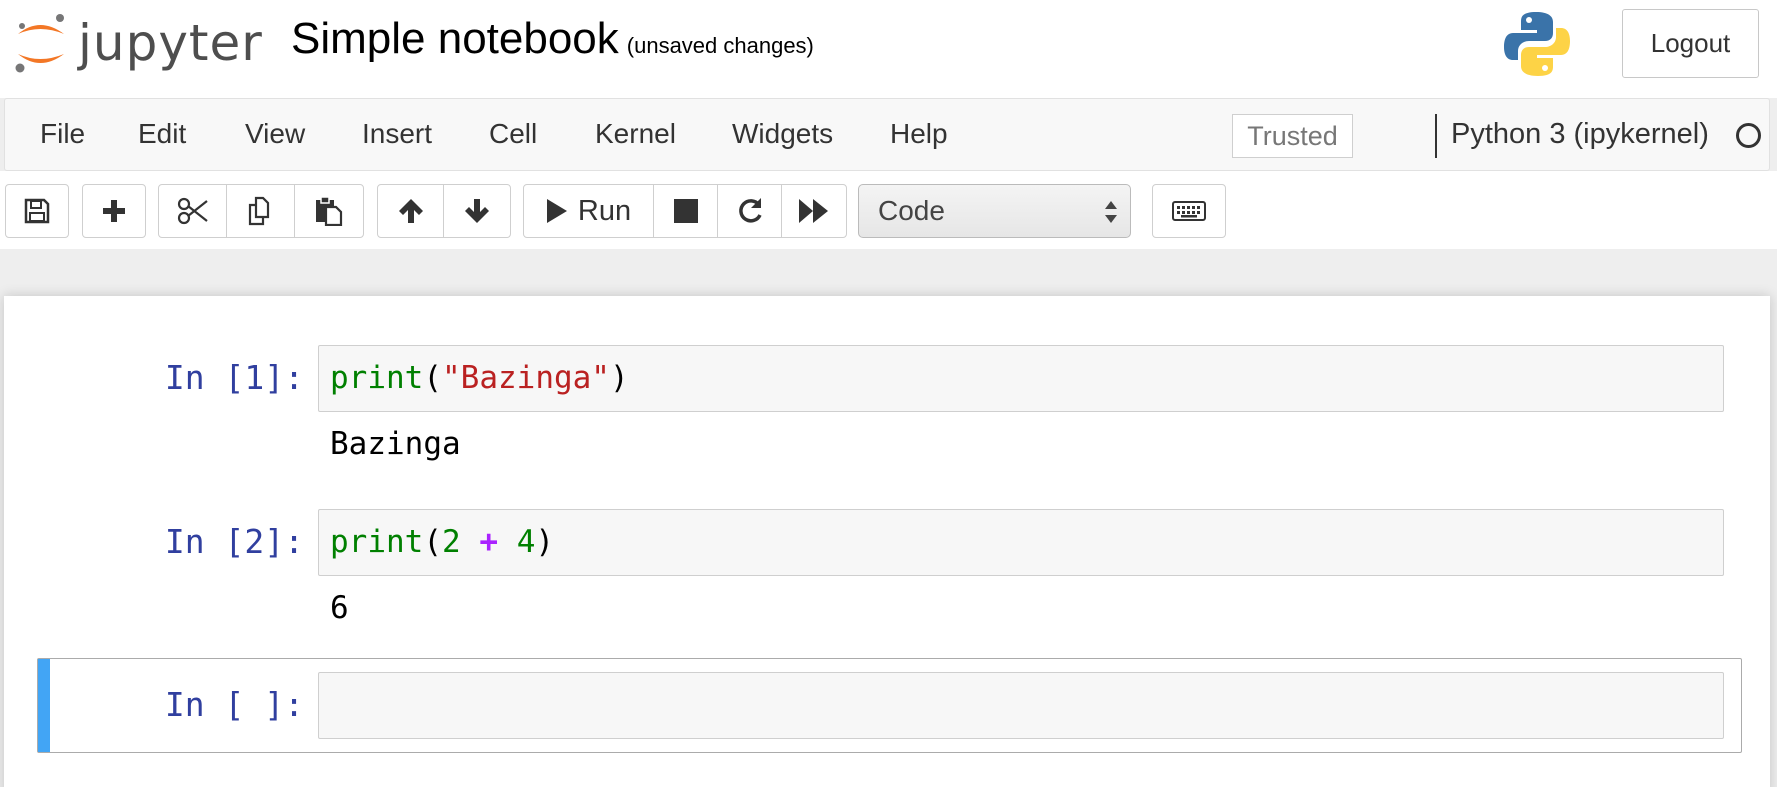 The image size is (1777, 787). I want to click on trusted-indicator: Trusted, so click(1292, 136).